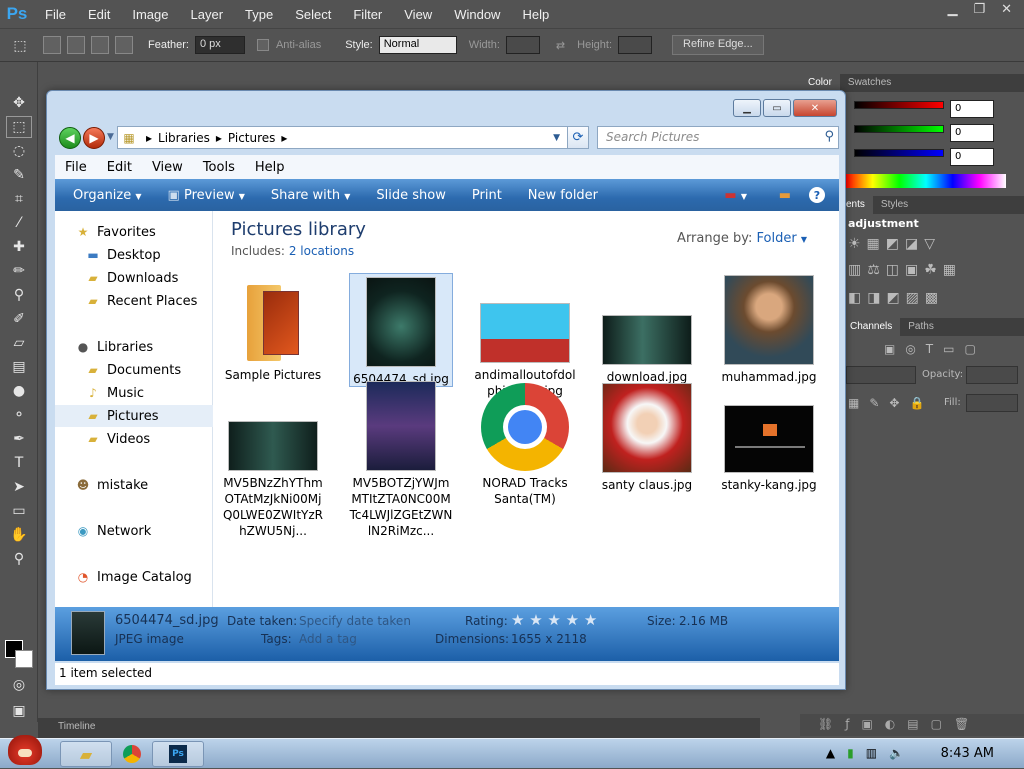  Describe the element at coordinates (134, 301) in the screenshot. I see `nav-recent-places: ▰ Recent Places` at that location.